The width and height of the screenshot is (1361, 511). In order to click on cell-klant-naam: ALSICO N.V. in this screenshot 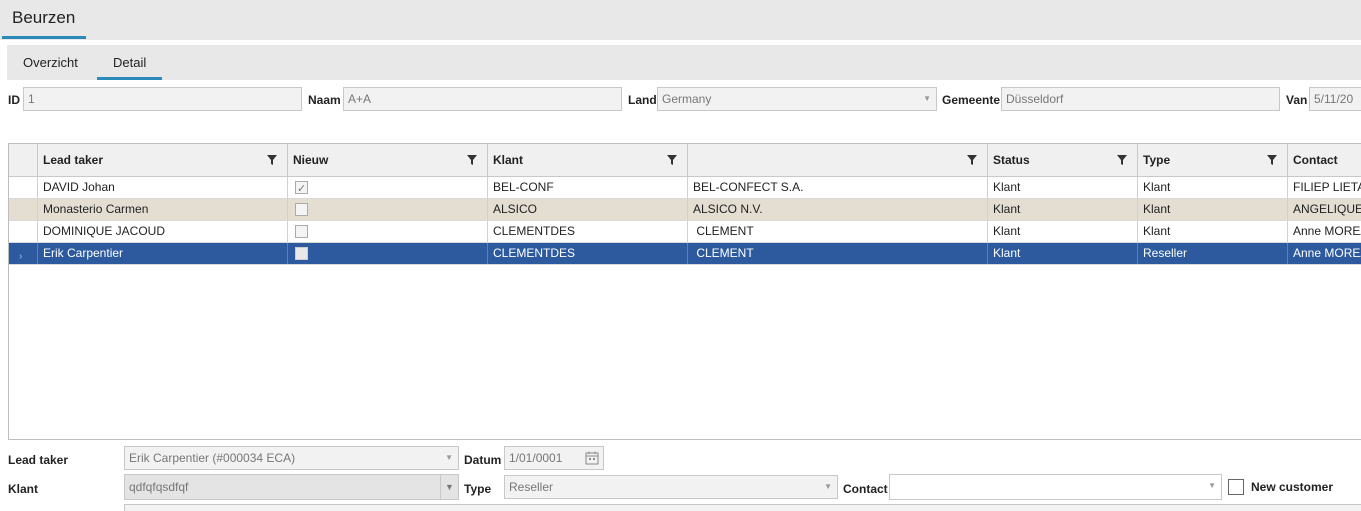, I will do `click(838, 209)`.